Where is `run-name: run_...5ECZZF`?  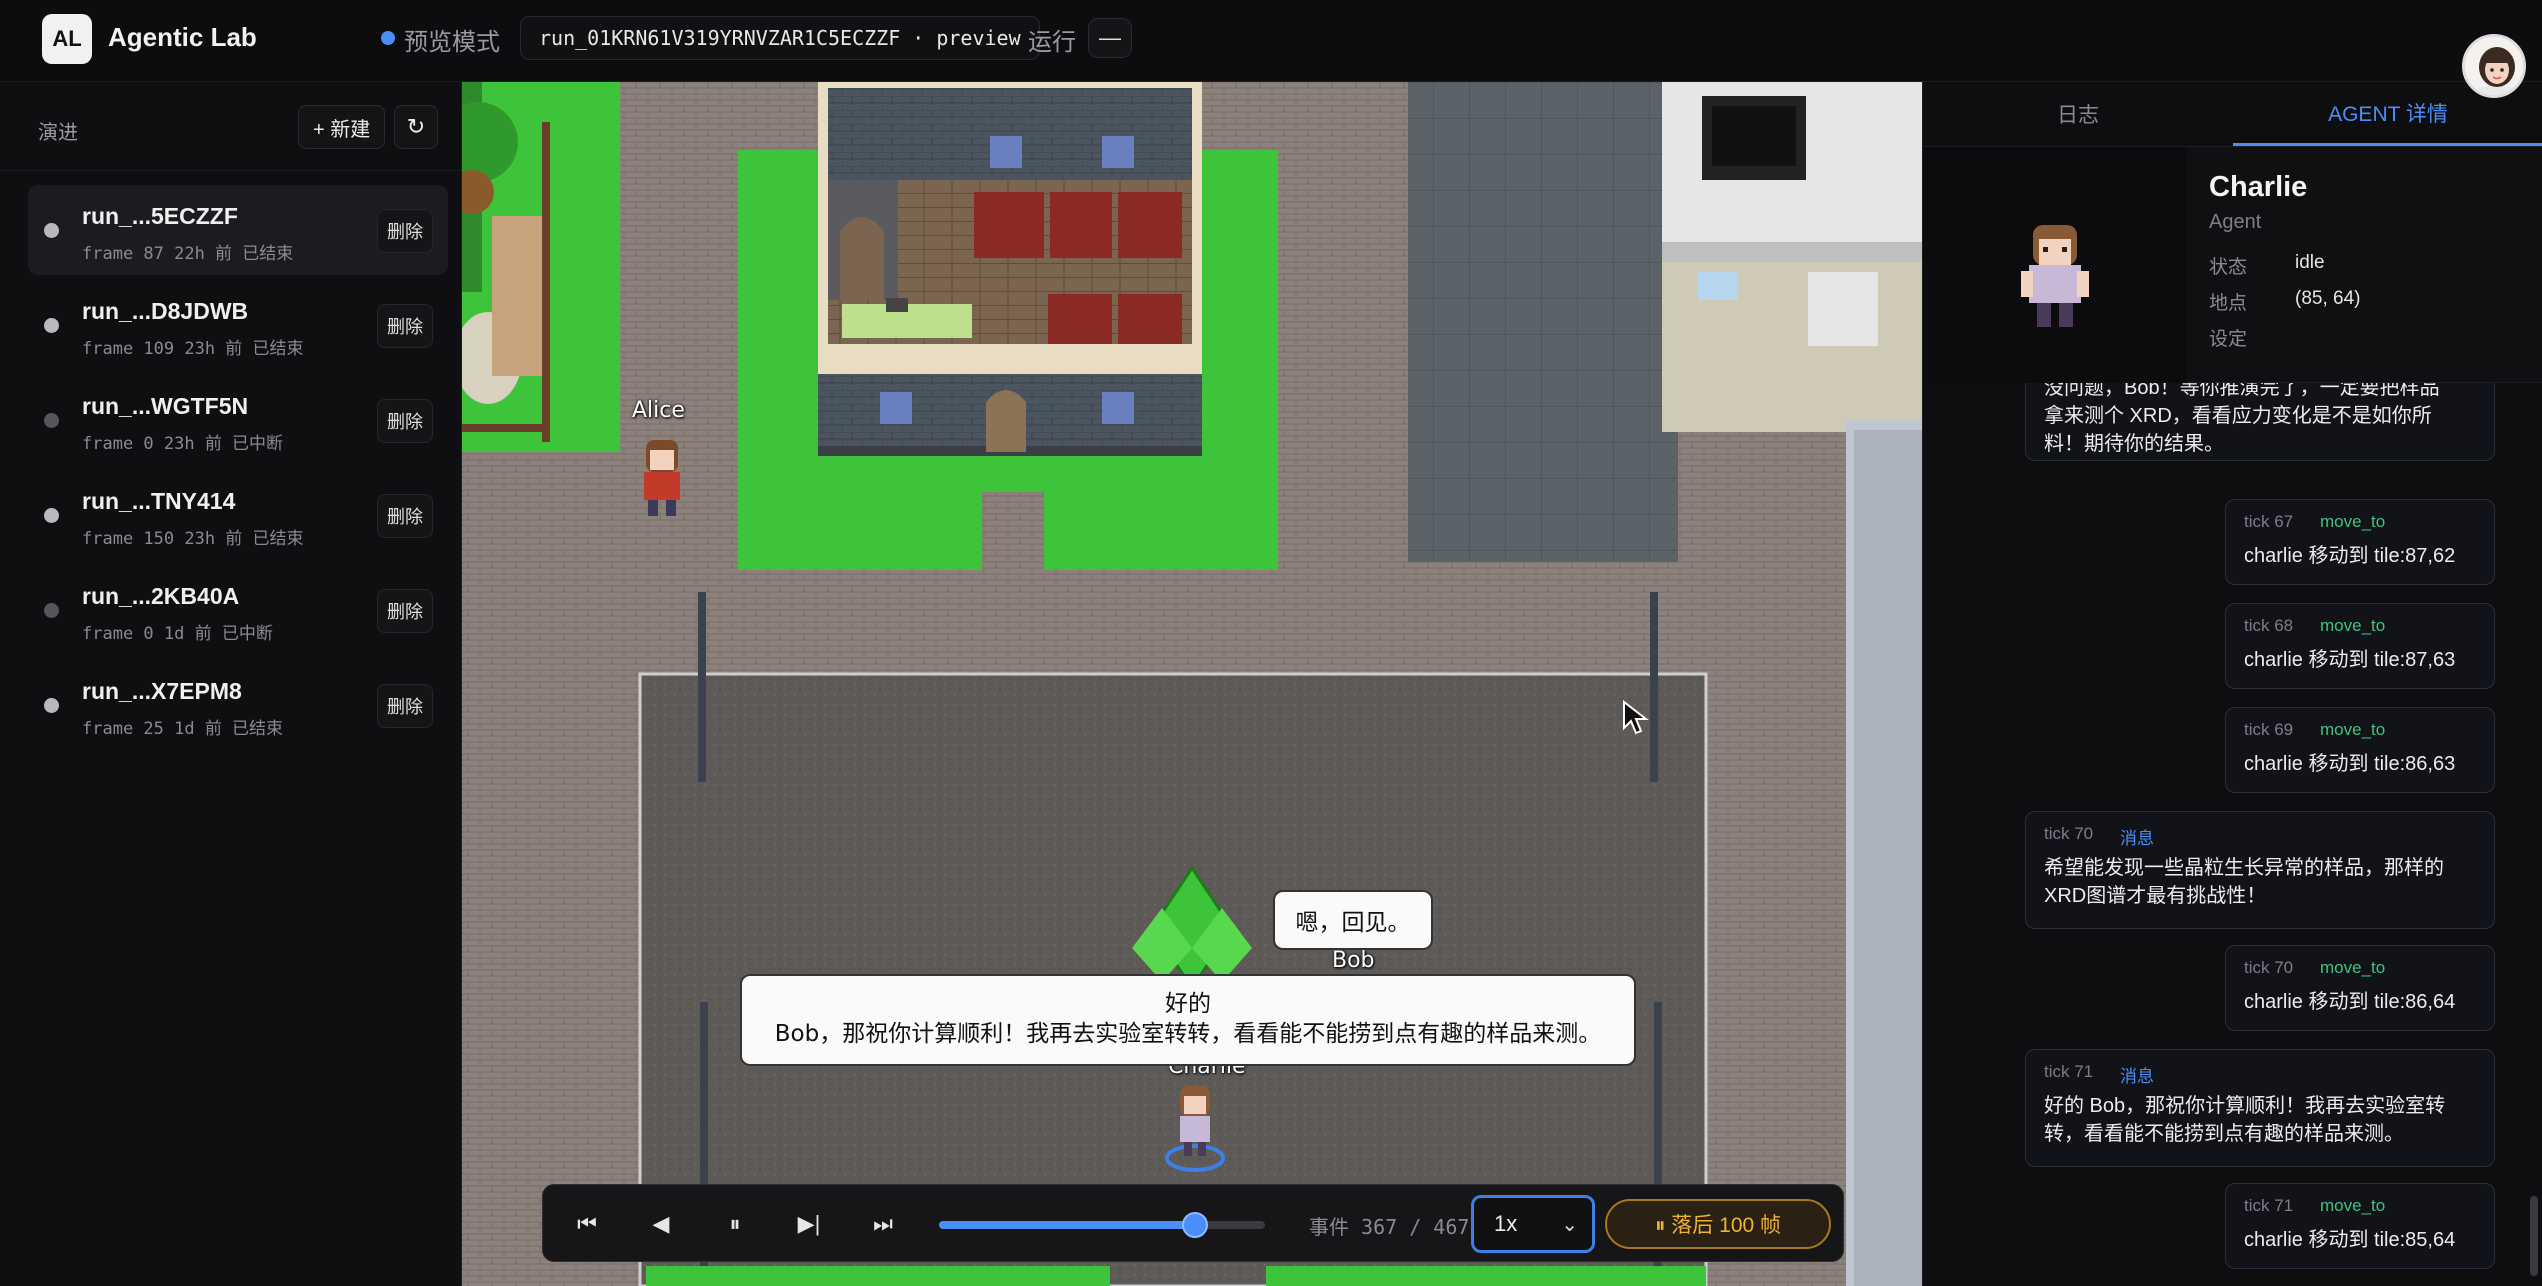 run-name: run_...5ECZZF is located at coordinates (160, 216).